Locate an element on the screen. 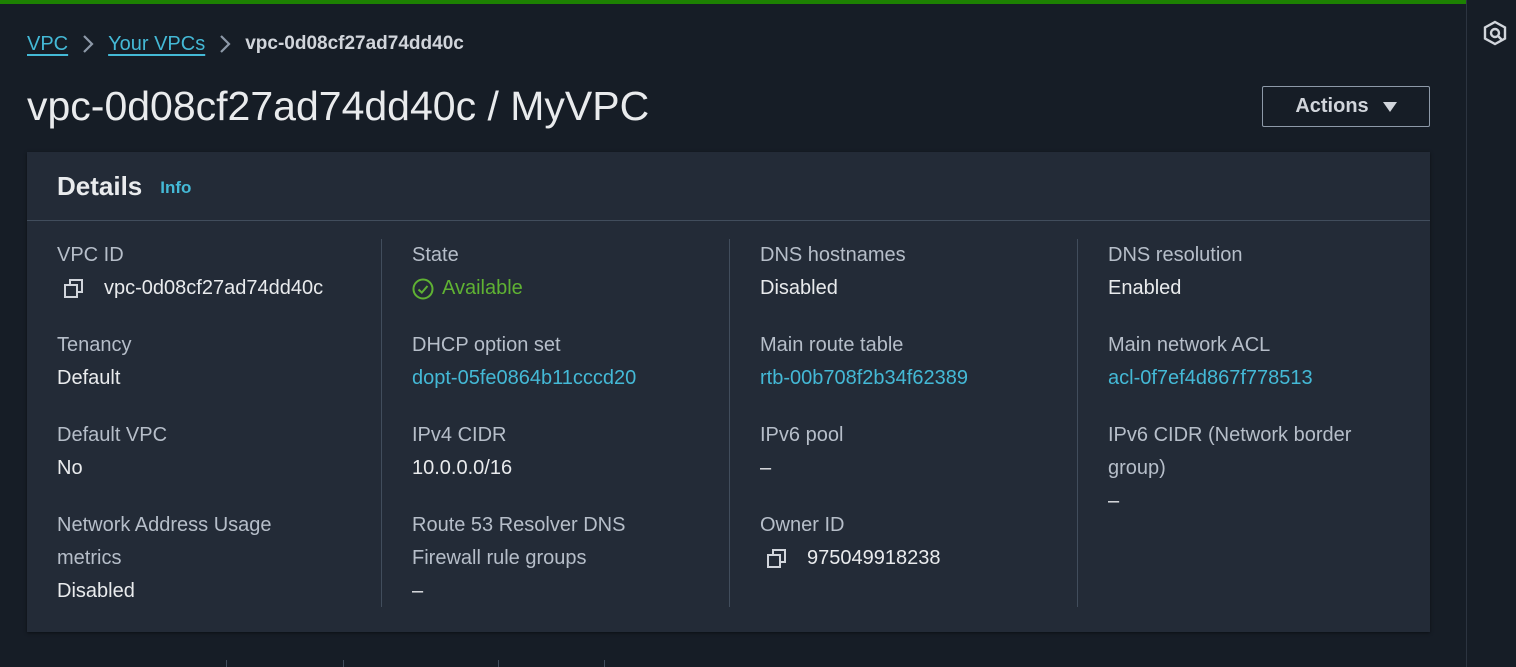  field-label: DNS resolution is located at coordinates (1175, 255).